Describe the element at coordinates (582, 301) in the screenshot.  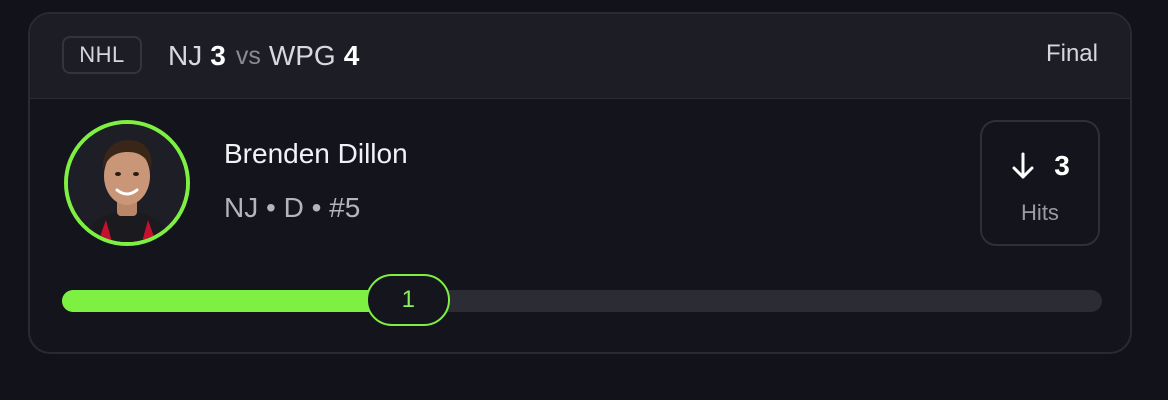
I see `progress-track` at that location.